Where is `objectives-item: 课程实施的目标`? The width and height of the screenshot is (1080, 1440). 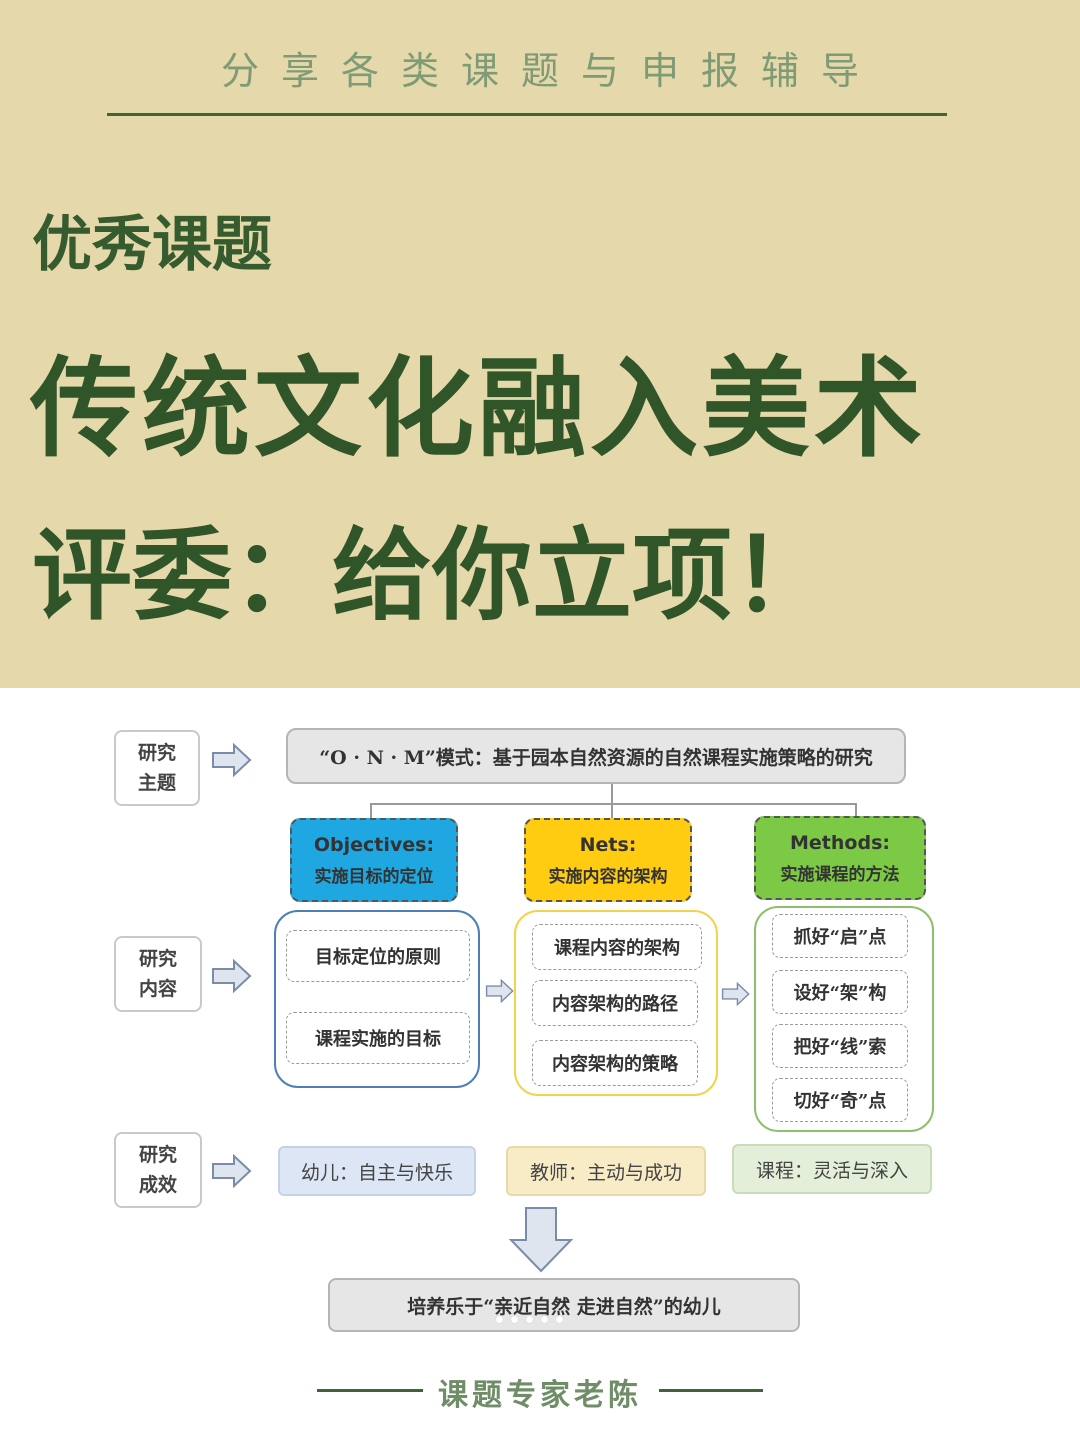 objectives-item: 课程实施的目标 is located at coordinates (378, 1038).